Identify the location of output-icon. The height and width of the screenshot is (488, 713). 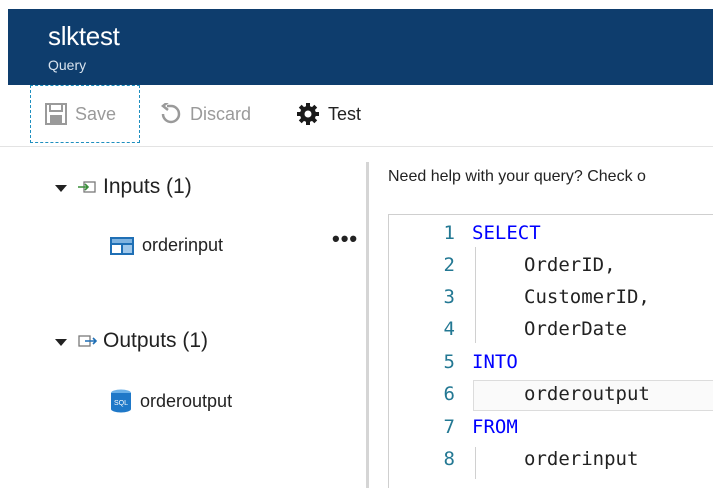
(87, 341).